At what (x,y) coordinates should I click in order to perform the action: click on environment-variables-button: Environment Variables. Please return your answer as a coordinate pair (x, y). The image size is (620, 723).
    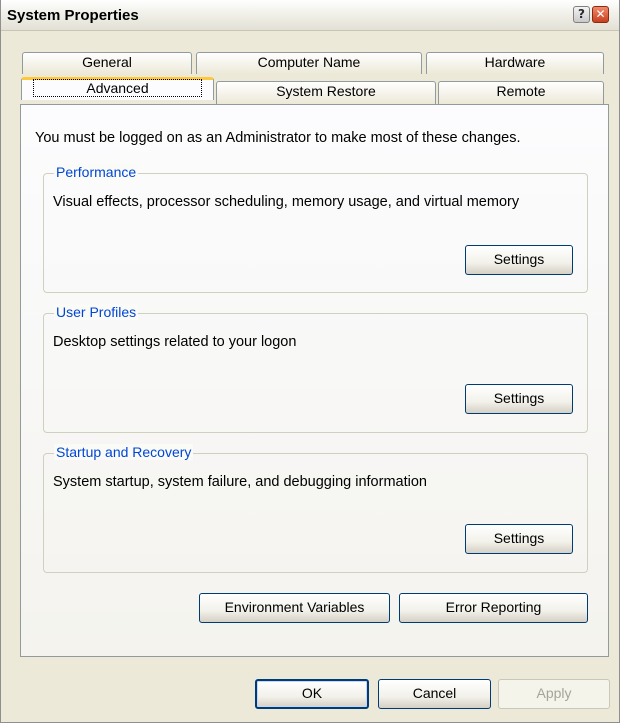
    Looking at the image, I should click on (294, 608).